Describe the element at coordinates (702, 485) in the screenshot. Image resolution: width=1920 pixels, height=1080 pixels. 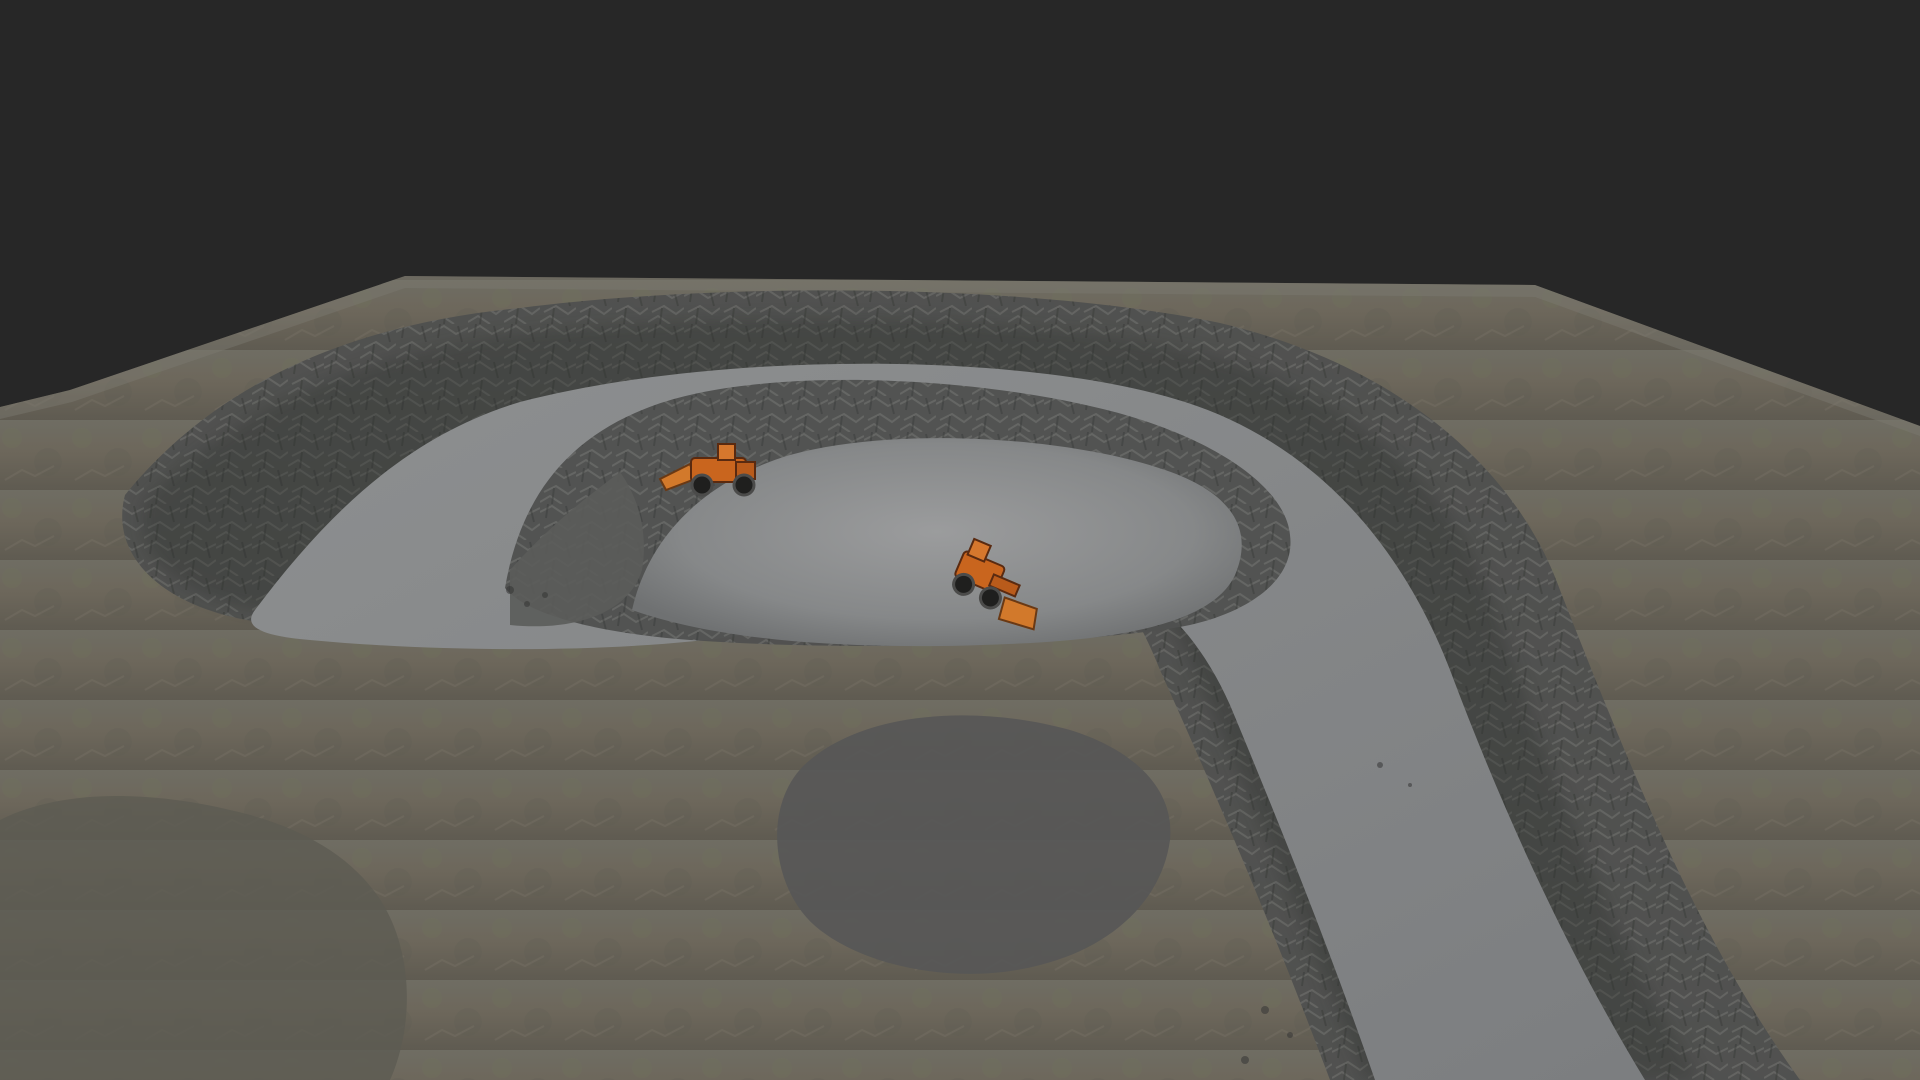
I see `loader-1-wheel-front` at that location.